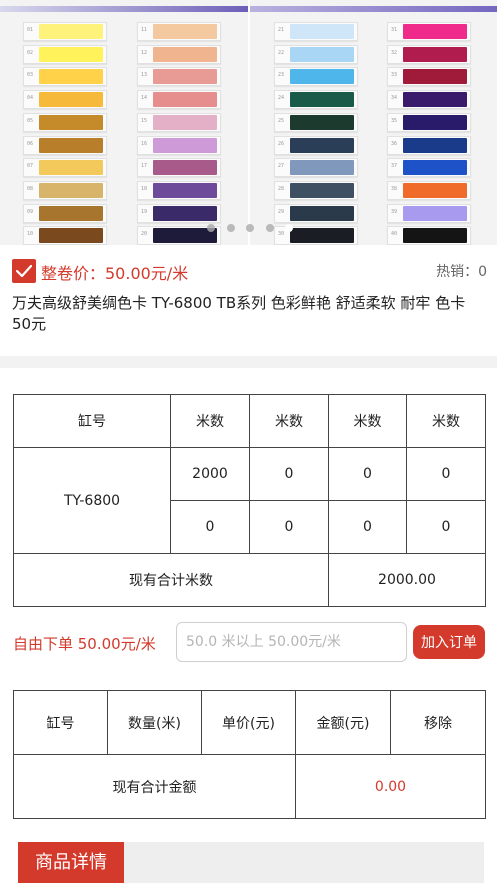  I want to click on color-swatch-card: 25, so click(316, 122).